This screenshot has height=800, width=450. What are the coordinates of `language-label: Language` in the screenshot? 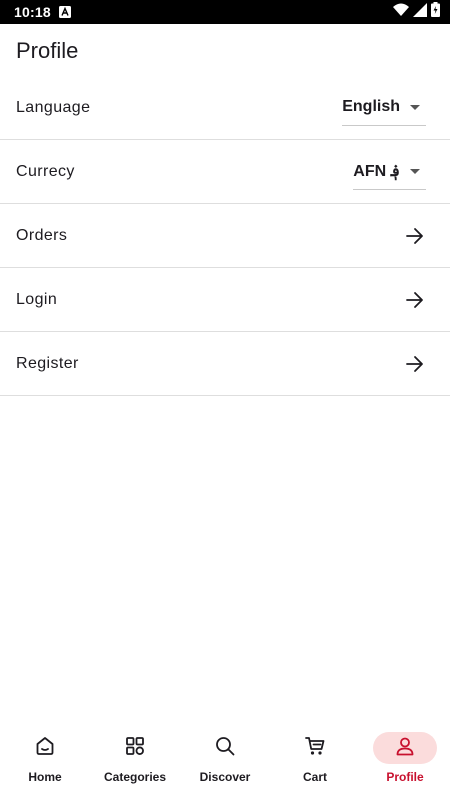 It's located at (53, 107).